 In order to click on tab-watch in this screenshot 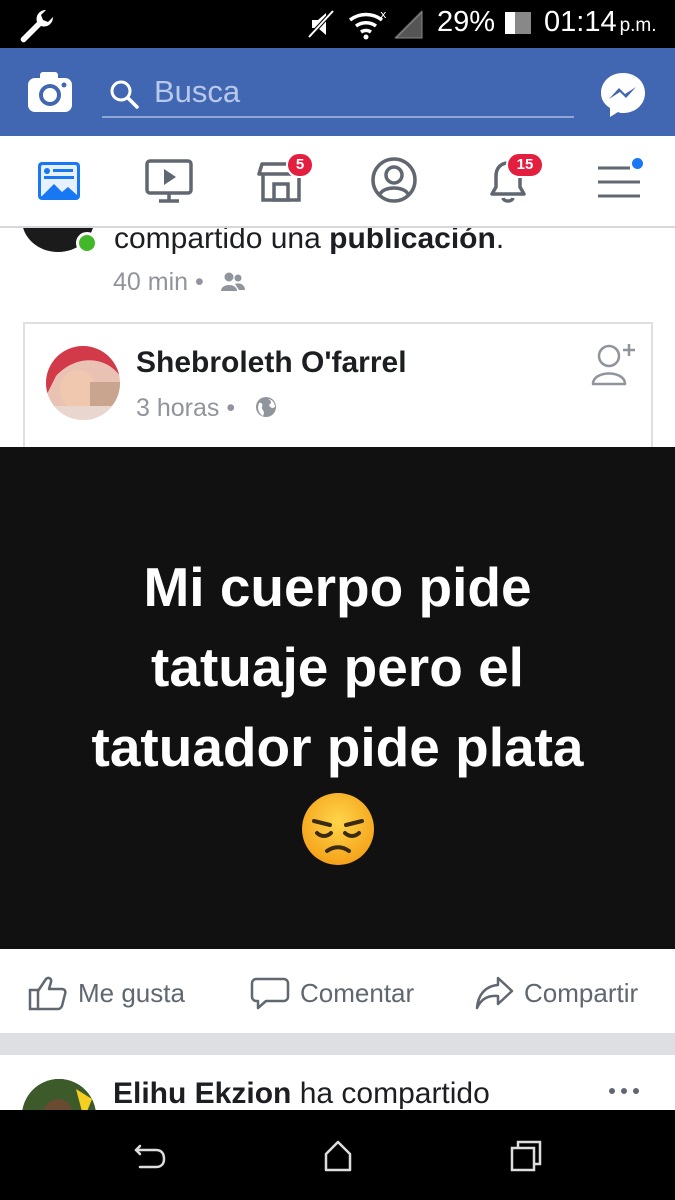, I will do `click(170, 180)`.